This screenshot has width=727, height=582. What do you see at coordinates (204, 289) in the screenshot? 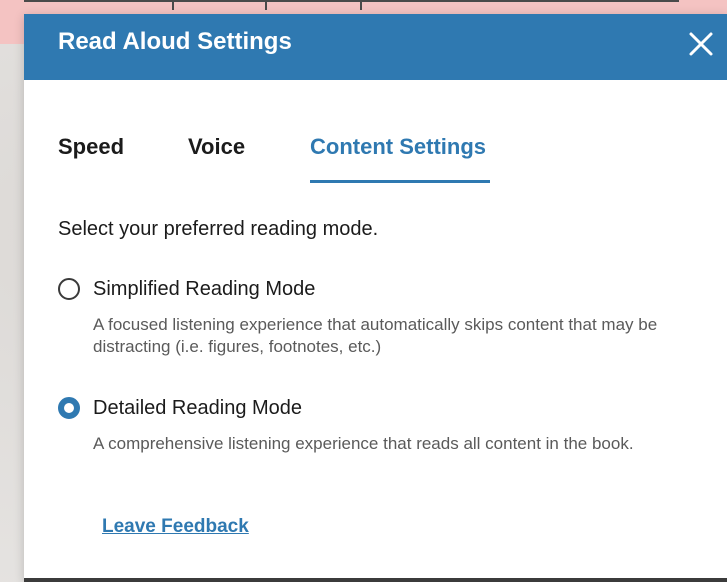
I see `option-label: Simplified Reading Mode` at bounding box center [204, 289].